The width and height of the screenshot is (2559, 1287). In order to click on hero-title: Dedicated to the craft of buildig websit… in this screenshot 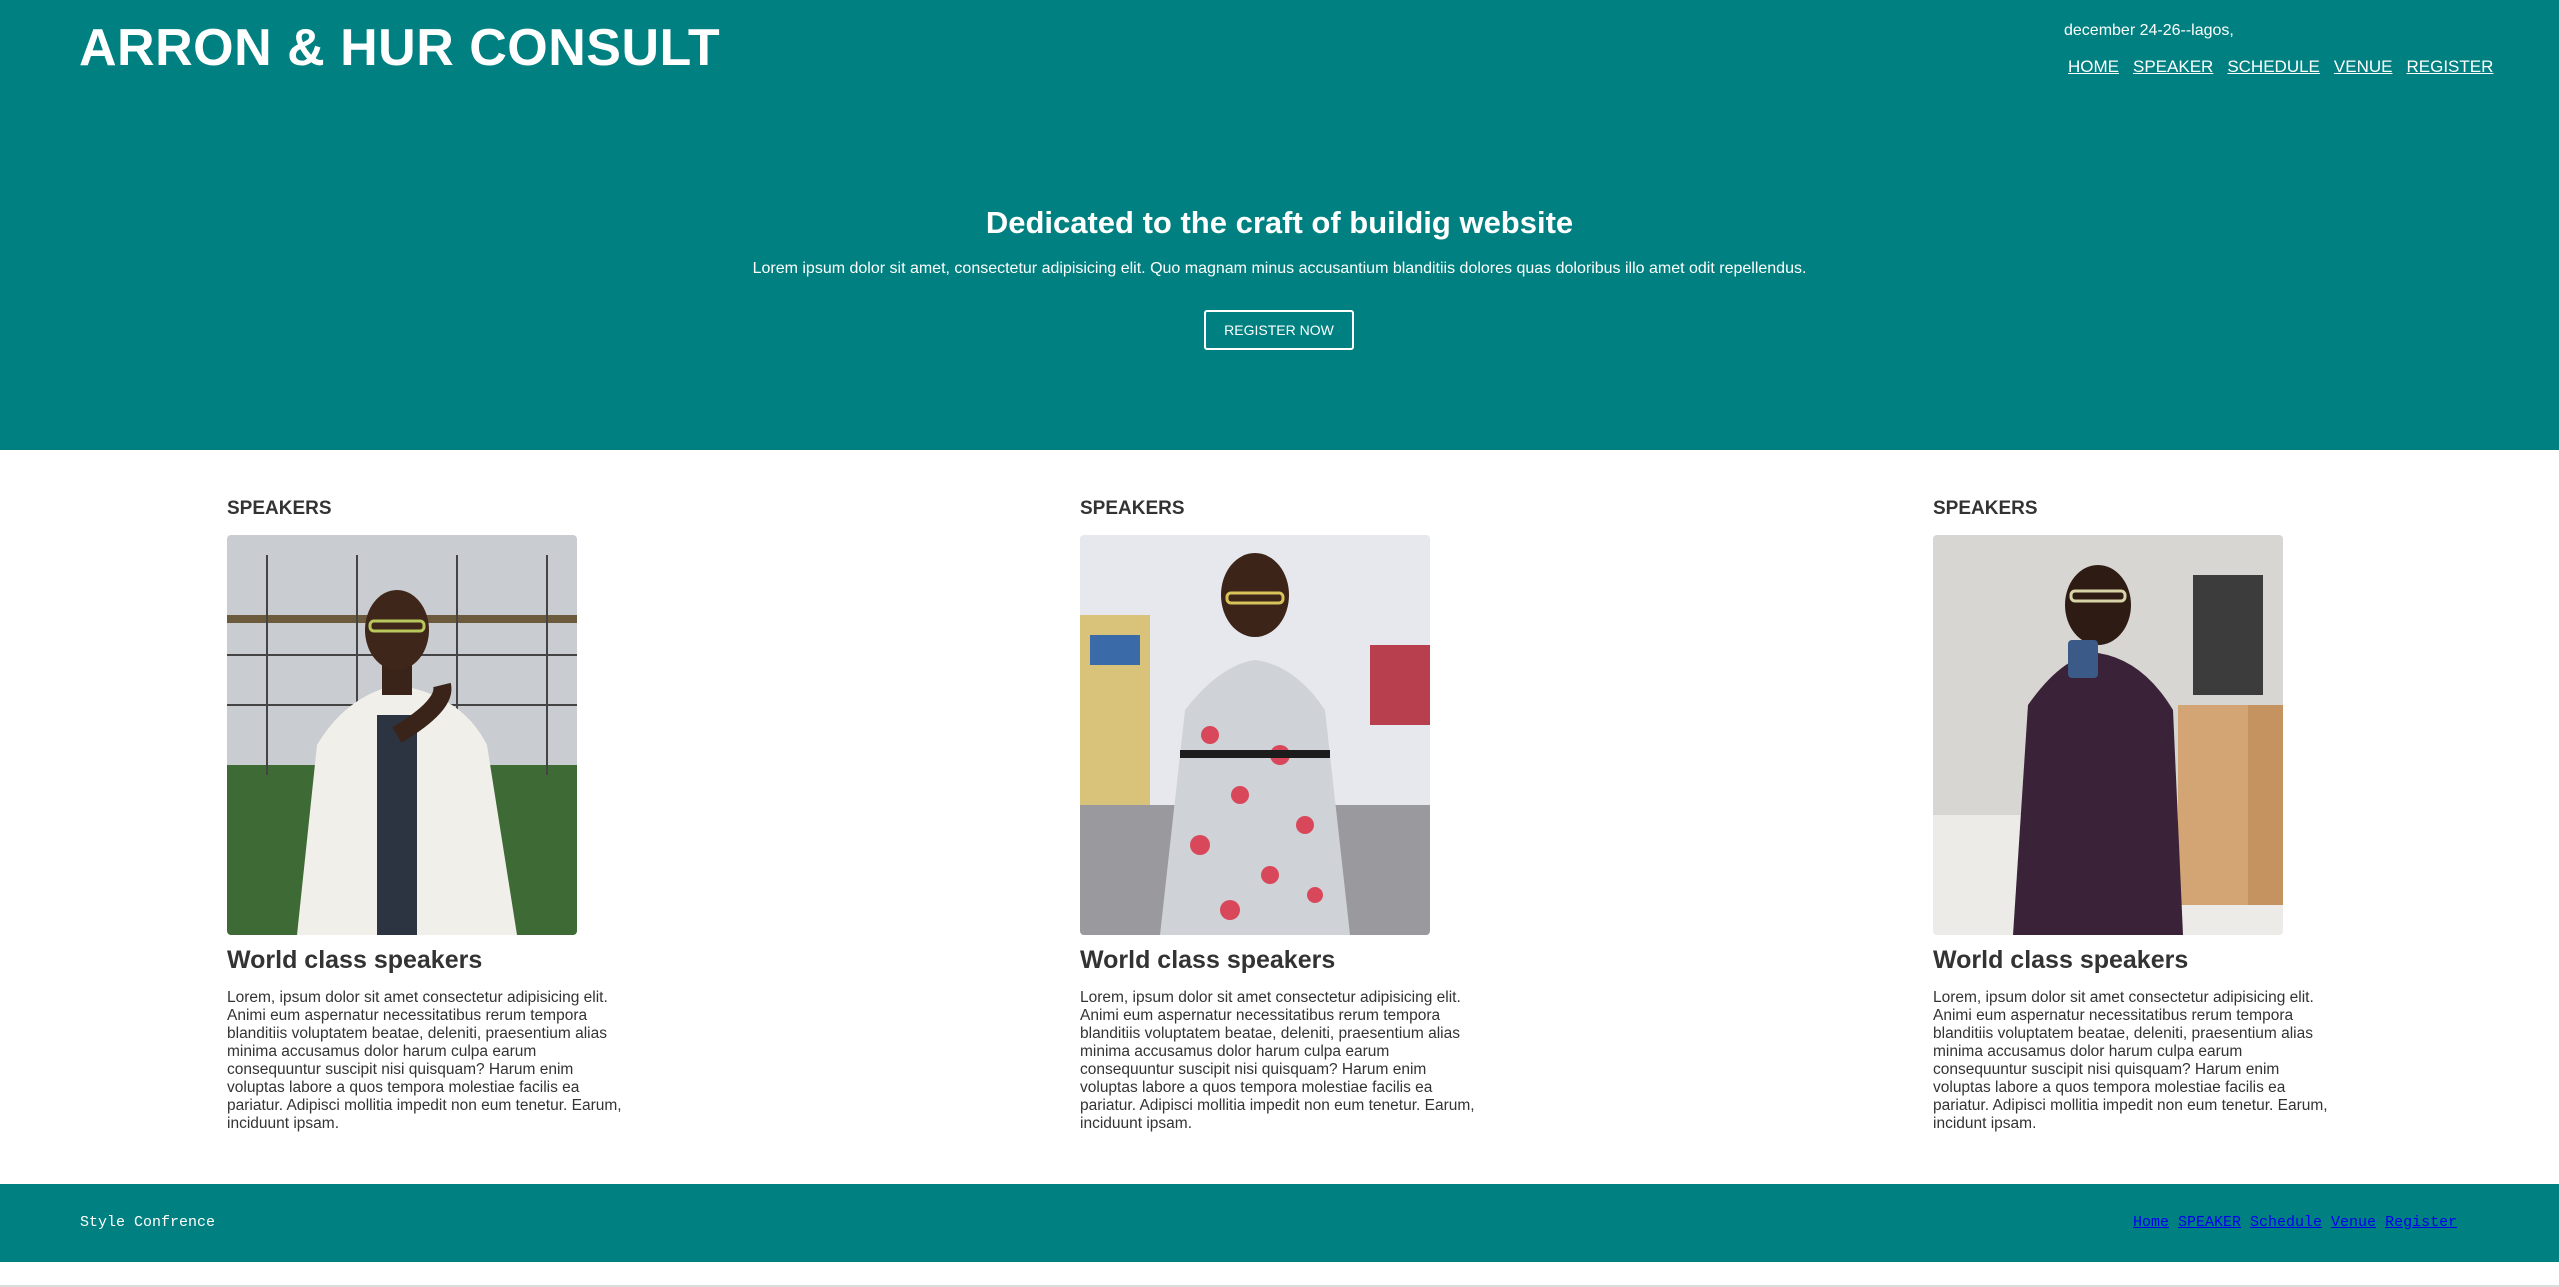, I will do `click(1279, 222)`.